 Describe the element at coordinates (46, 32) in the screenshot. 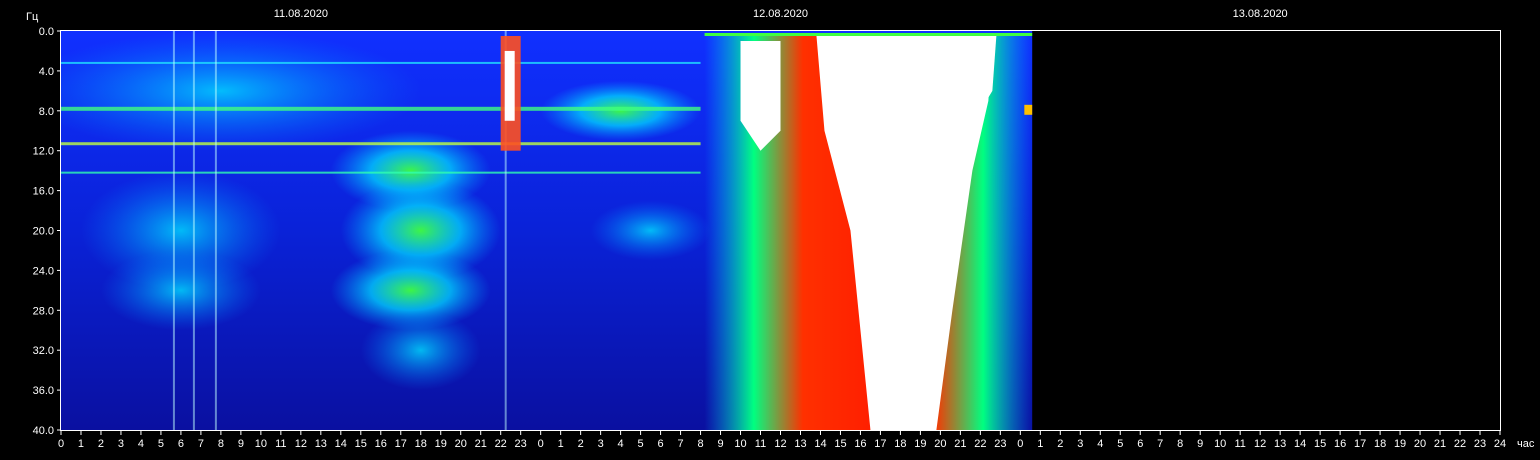

I see `y-tick-label: 0.0` at that location.